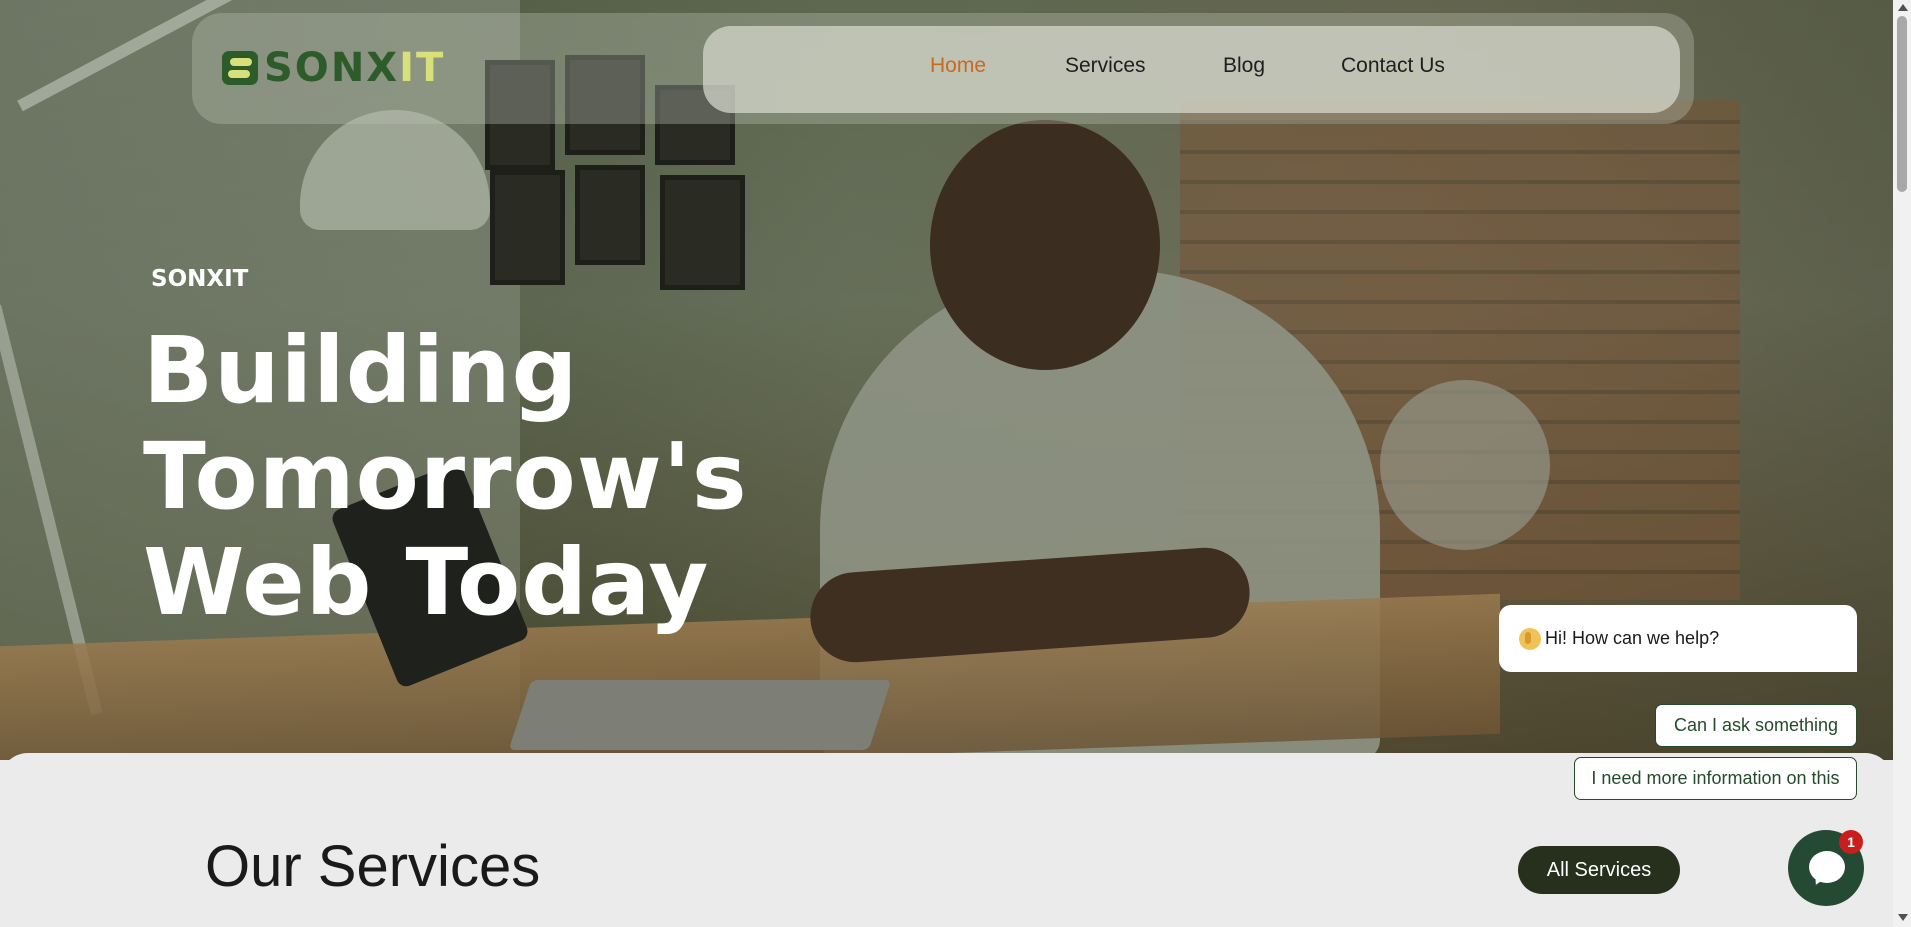 The width and height of the screenshot is (1911, 927). What do you see at coordinates (1903, 7) in the screenshot?
I see `scroll-up-arrow-icon` at bounding box center [1903, 7].